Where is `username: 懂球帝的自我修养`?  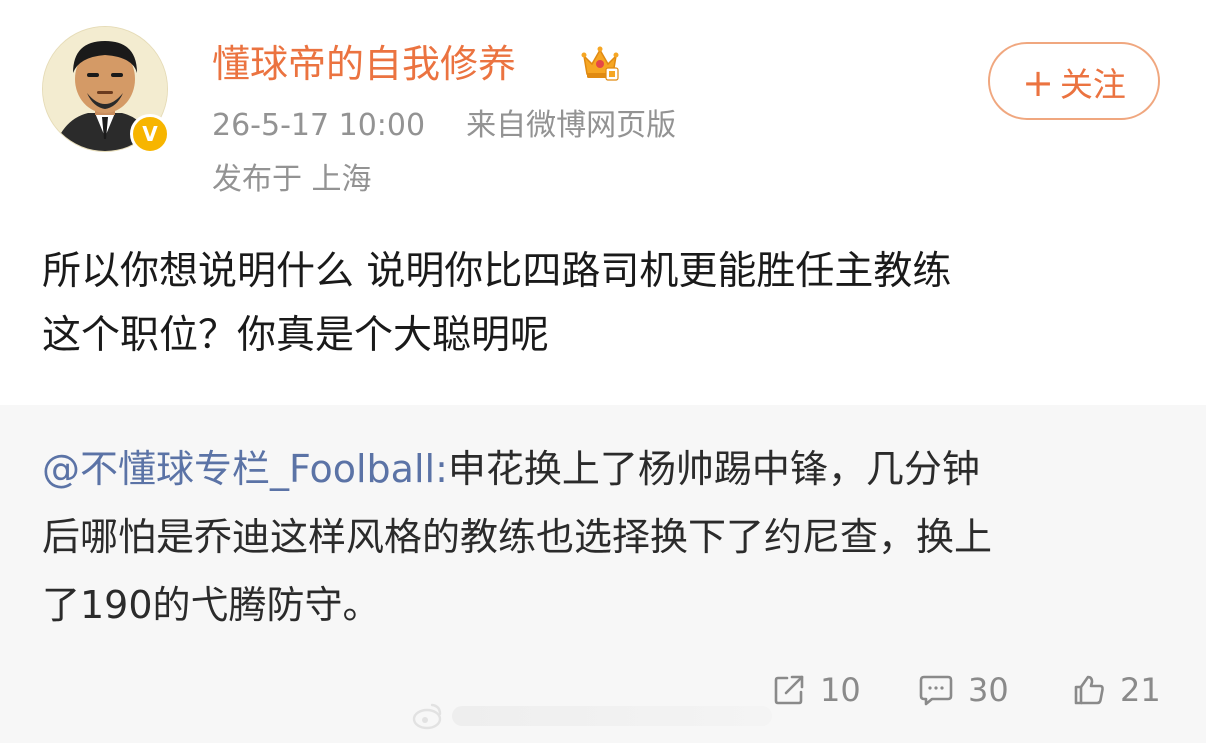 username: 懂球帝的自我修养 is located at coordinates (364, 64).